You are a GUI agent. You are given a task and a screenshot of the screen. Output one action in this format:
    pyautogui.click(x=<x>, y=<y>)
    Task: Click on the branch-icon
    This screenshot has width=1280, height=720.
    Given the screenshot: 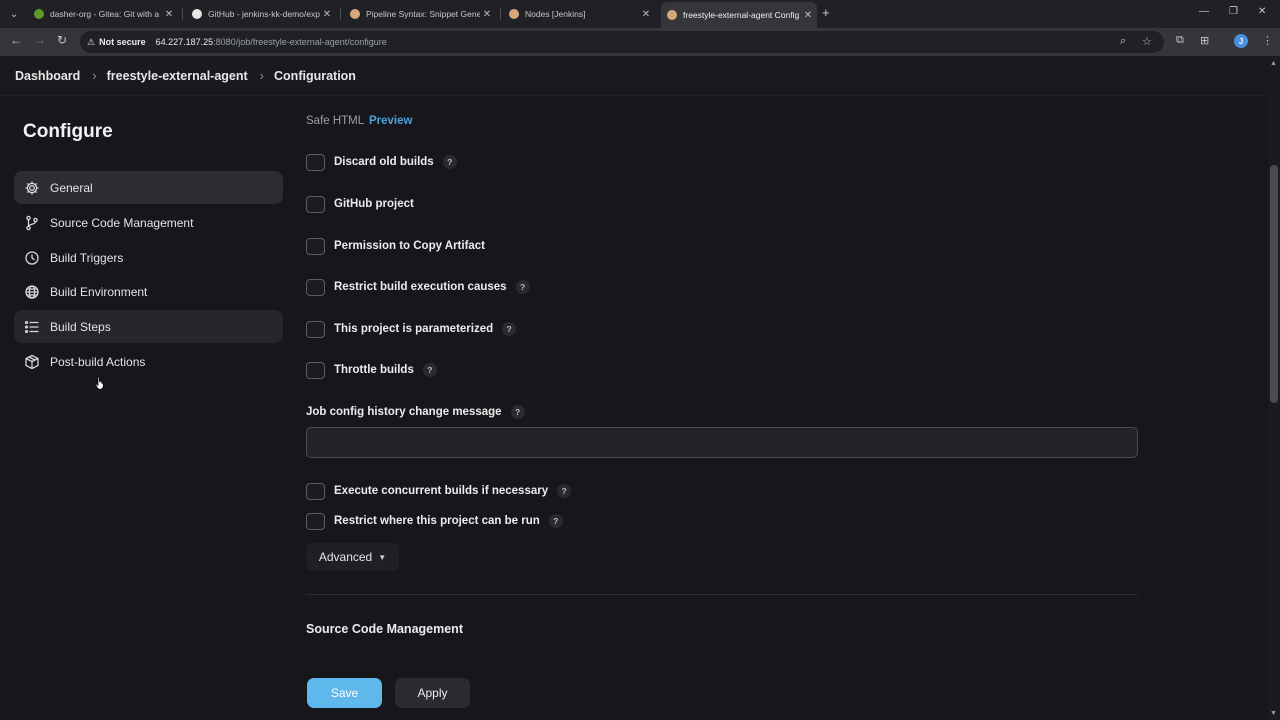 What is the action you would take?
    pyautogui.click(x=32, y=223)
    